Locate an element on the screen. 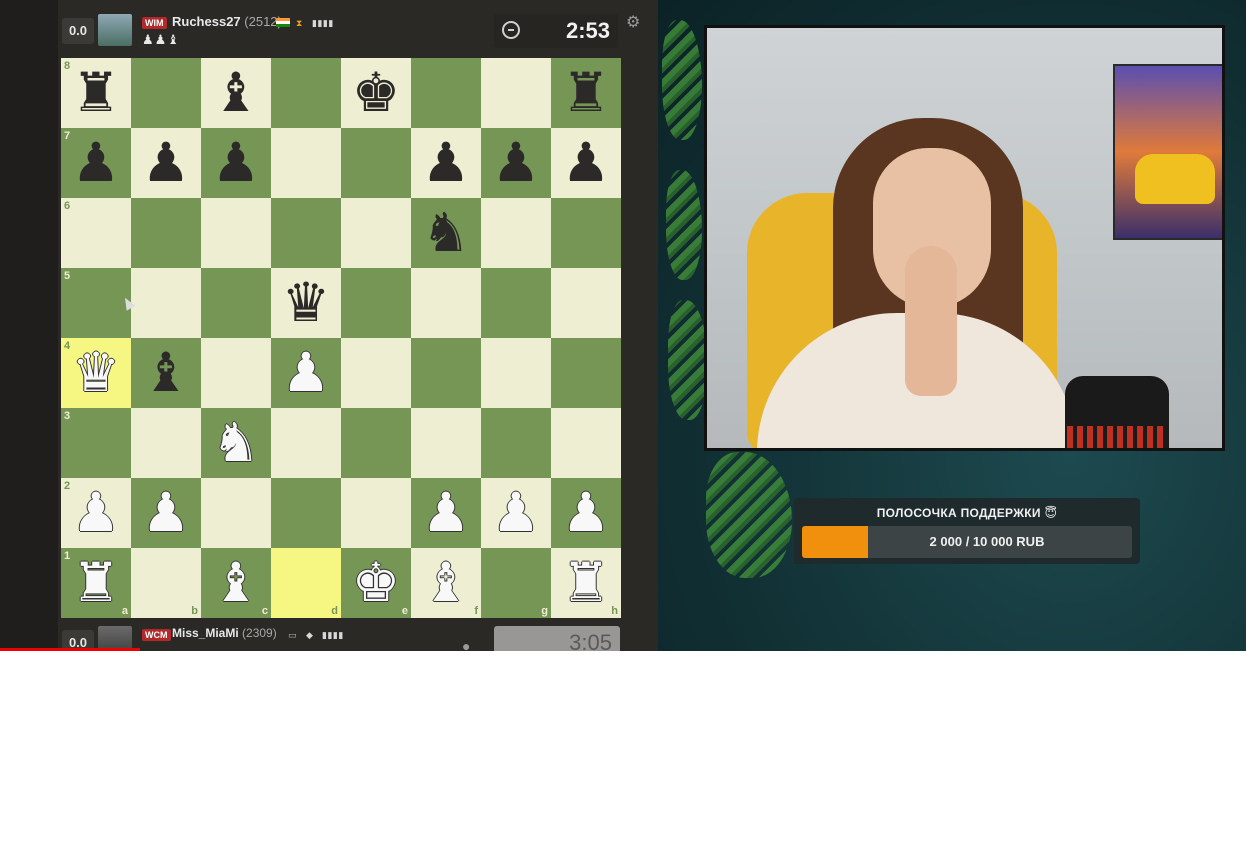 The width and height of the screenshot is (1246, 850). chat-icon: ● is located at coordinates (466, 644).